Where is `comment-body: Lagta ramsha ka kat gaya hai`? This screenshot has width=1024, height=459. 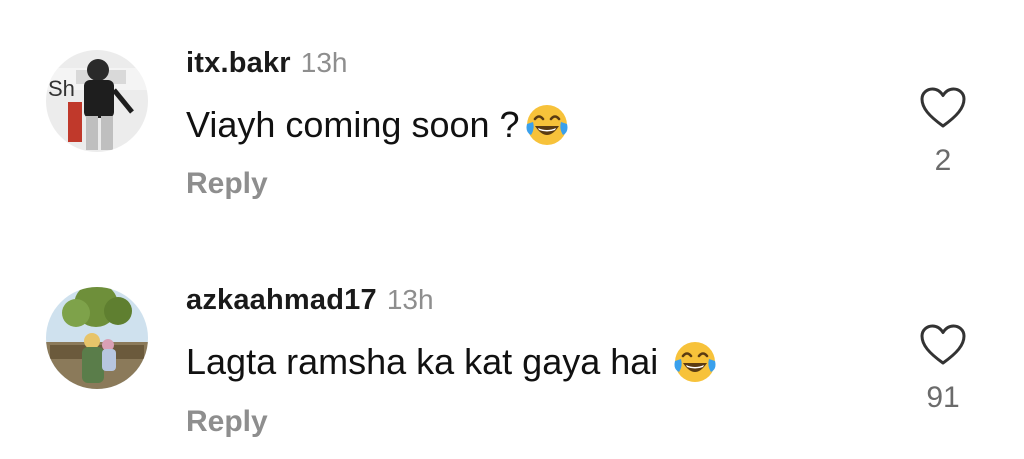 comment-body: Lagta ramsha ka kat gaya hai is located at coordinates (422, 361).